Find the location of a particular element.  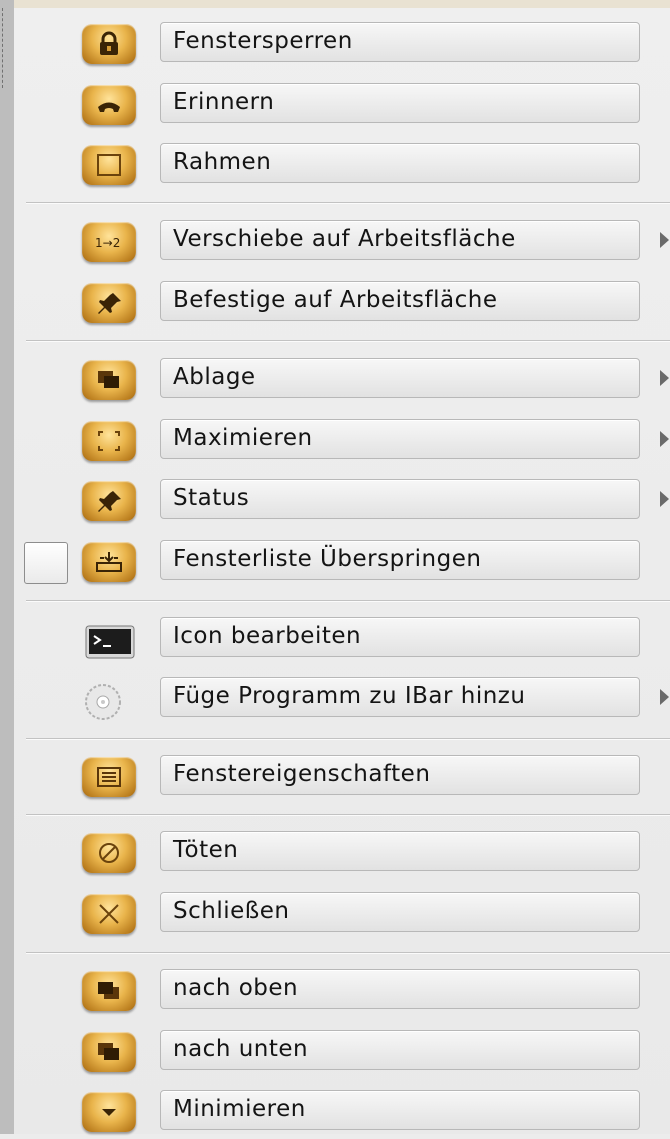

maximize-icon is located at coordinates (109, 441).